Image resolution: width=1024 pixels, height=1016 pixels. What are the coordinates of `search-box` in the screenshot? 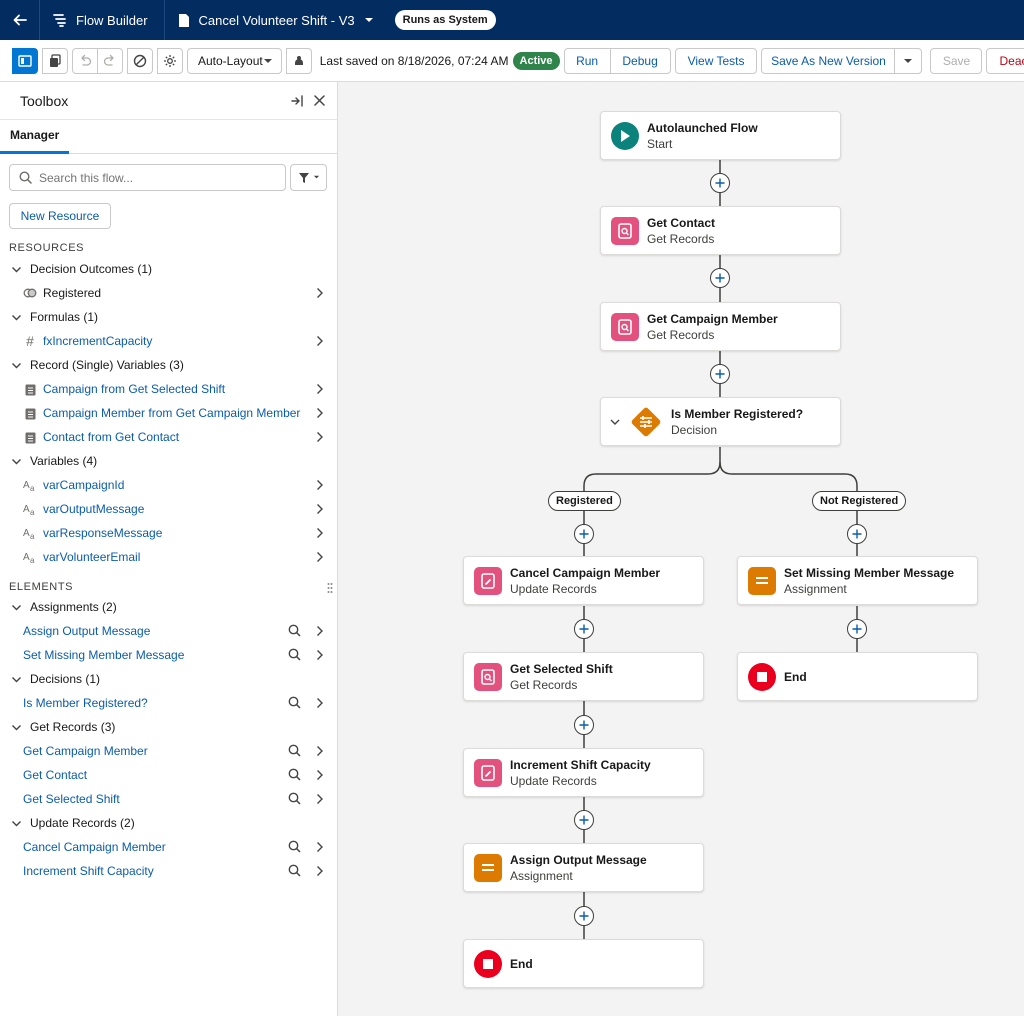 It's located at (148, 177).